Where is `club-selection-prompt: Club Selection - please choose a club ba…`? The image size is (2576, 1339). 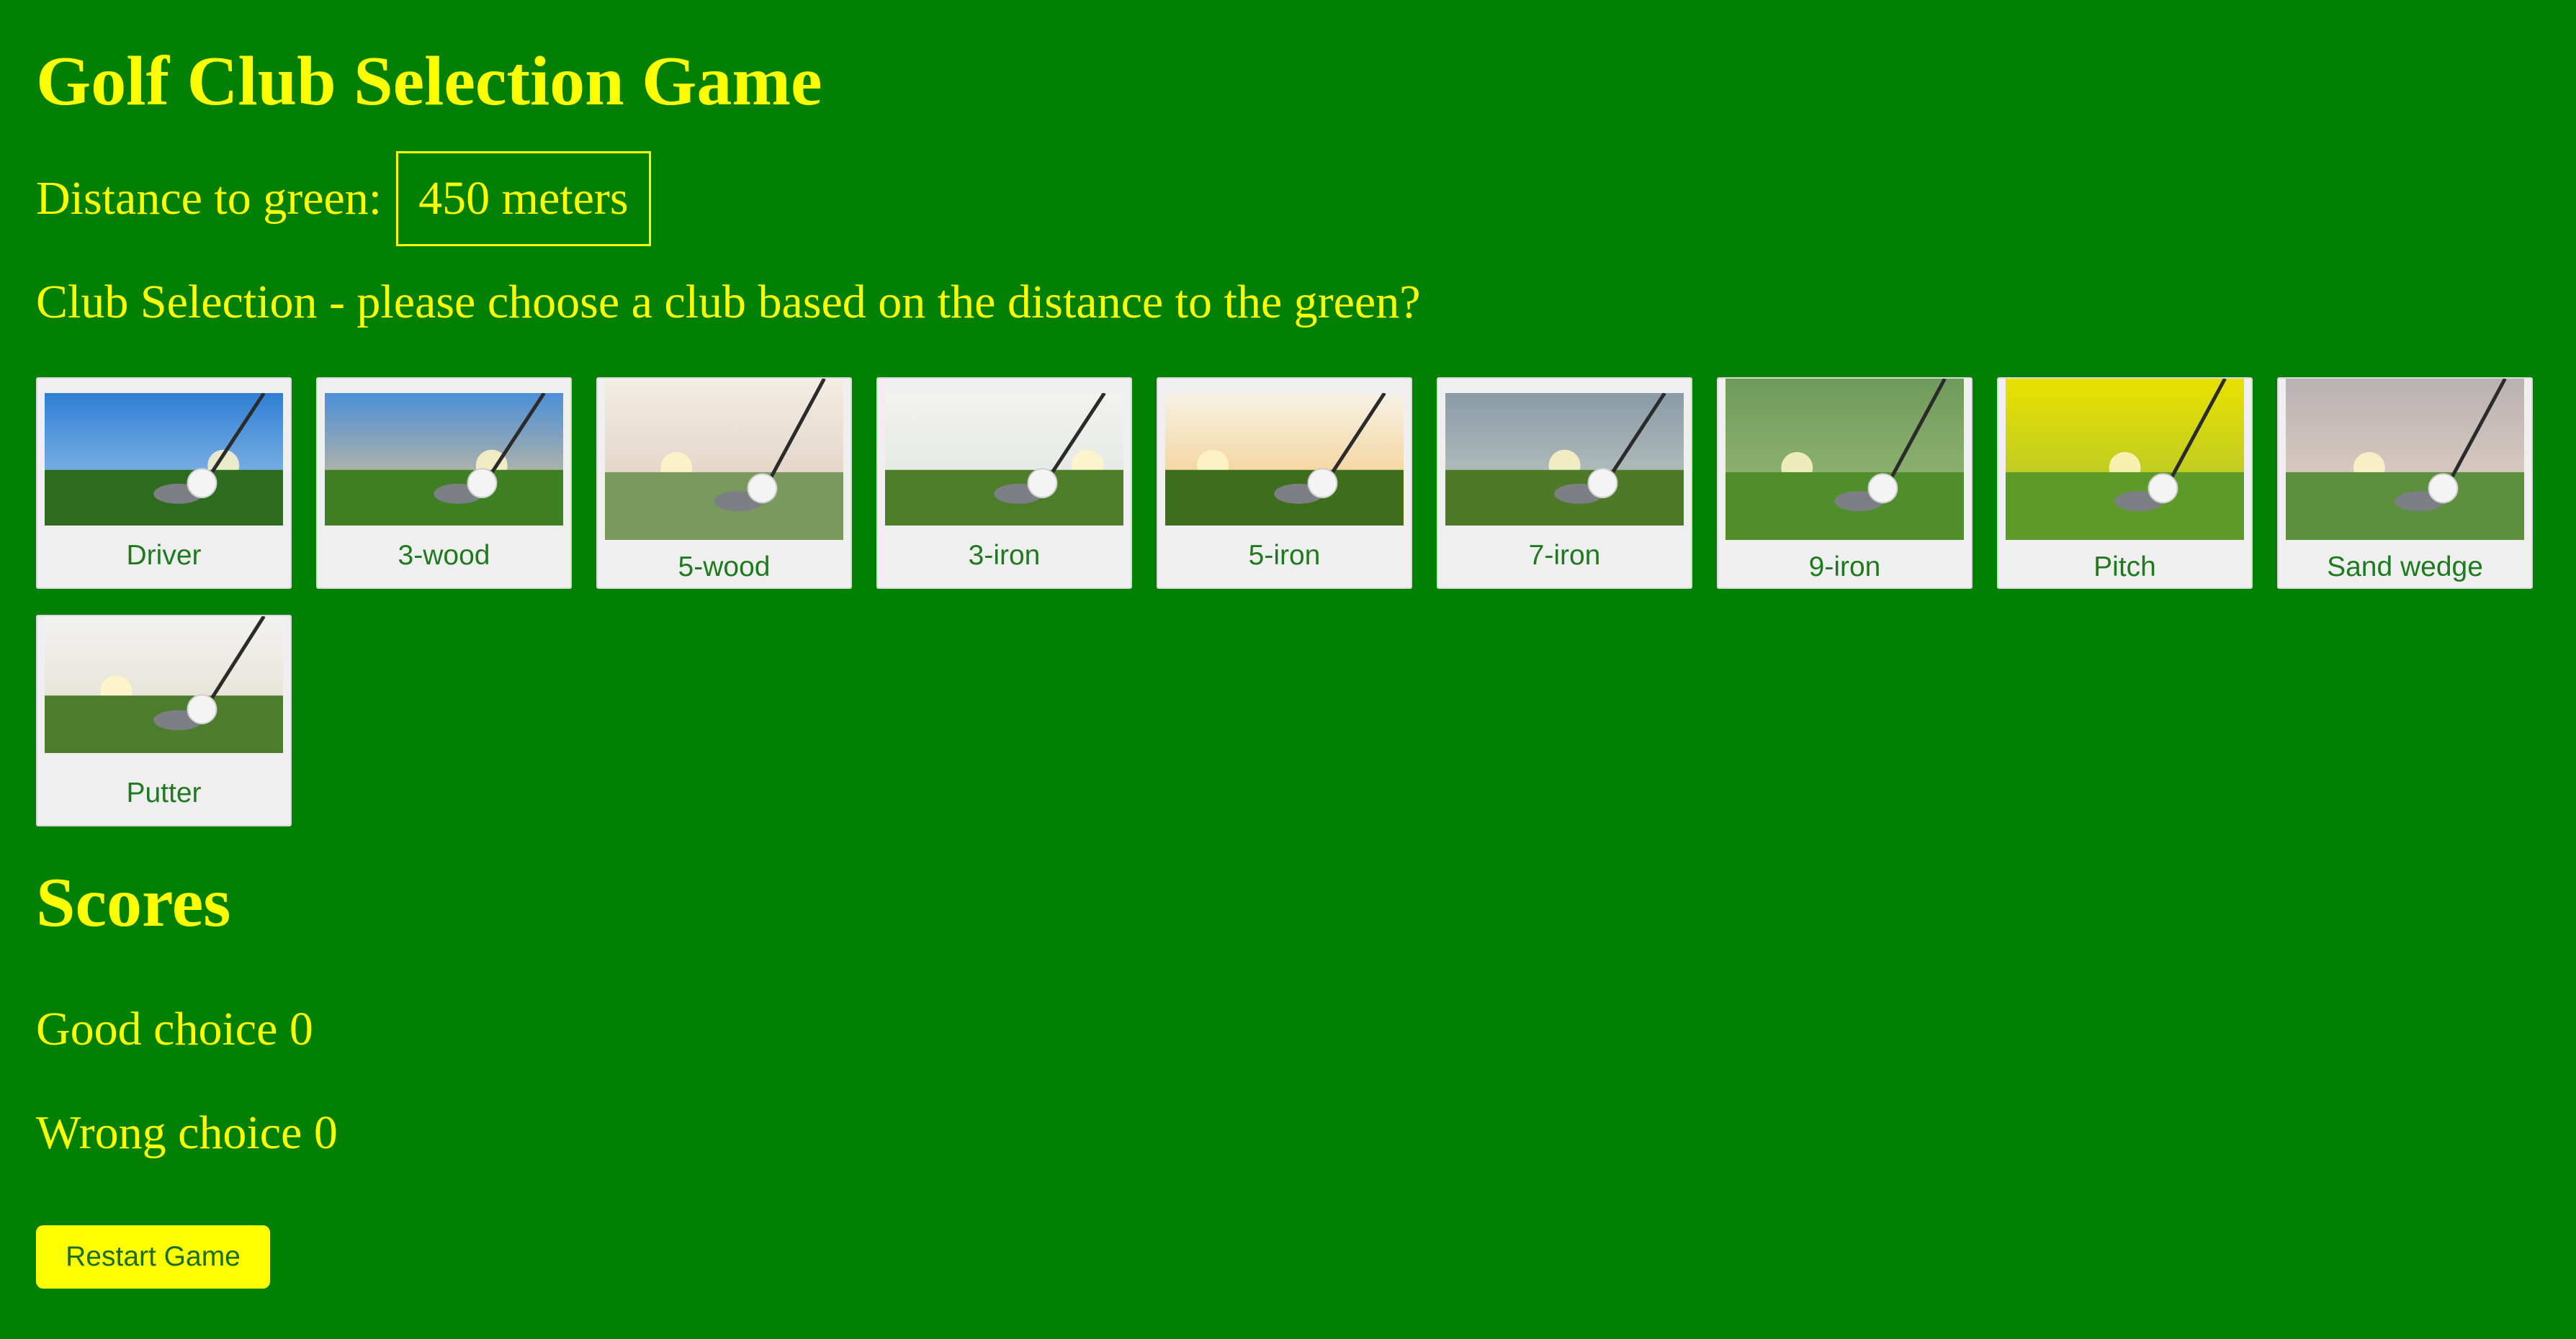 club-selection-prompt: Club Selection - please choose a club ba… is located at coordinates (728, 302).